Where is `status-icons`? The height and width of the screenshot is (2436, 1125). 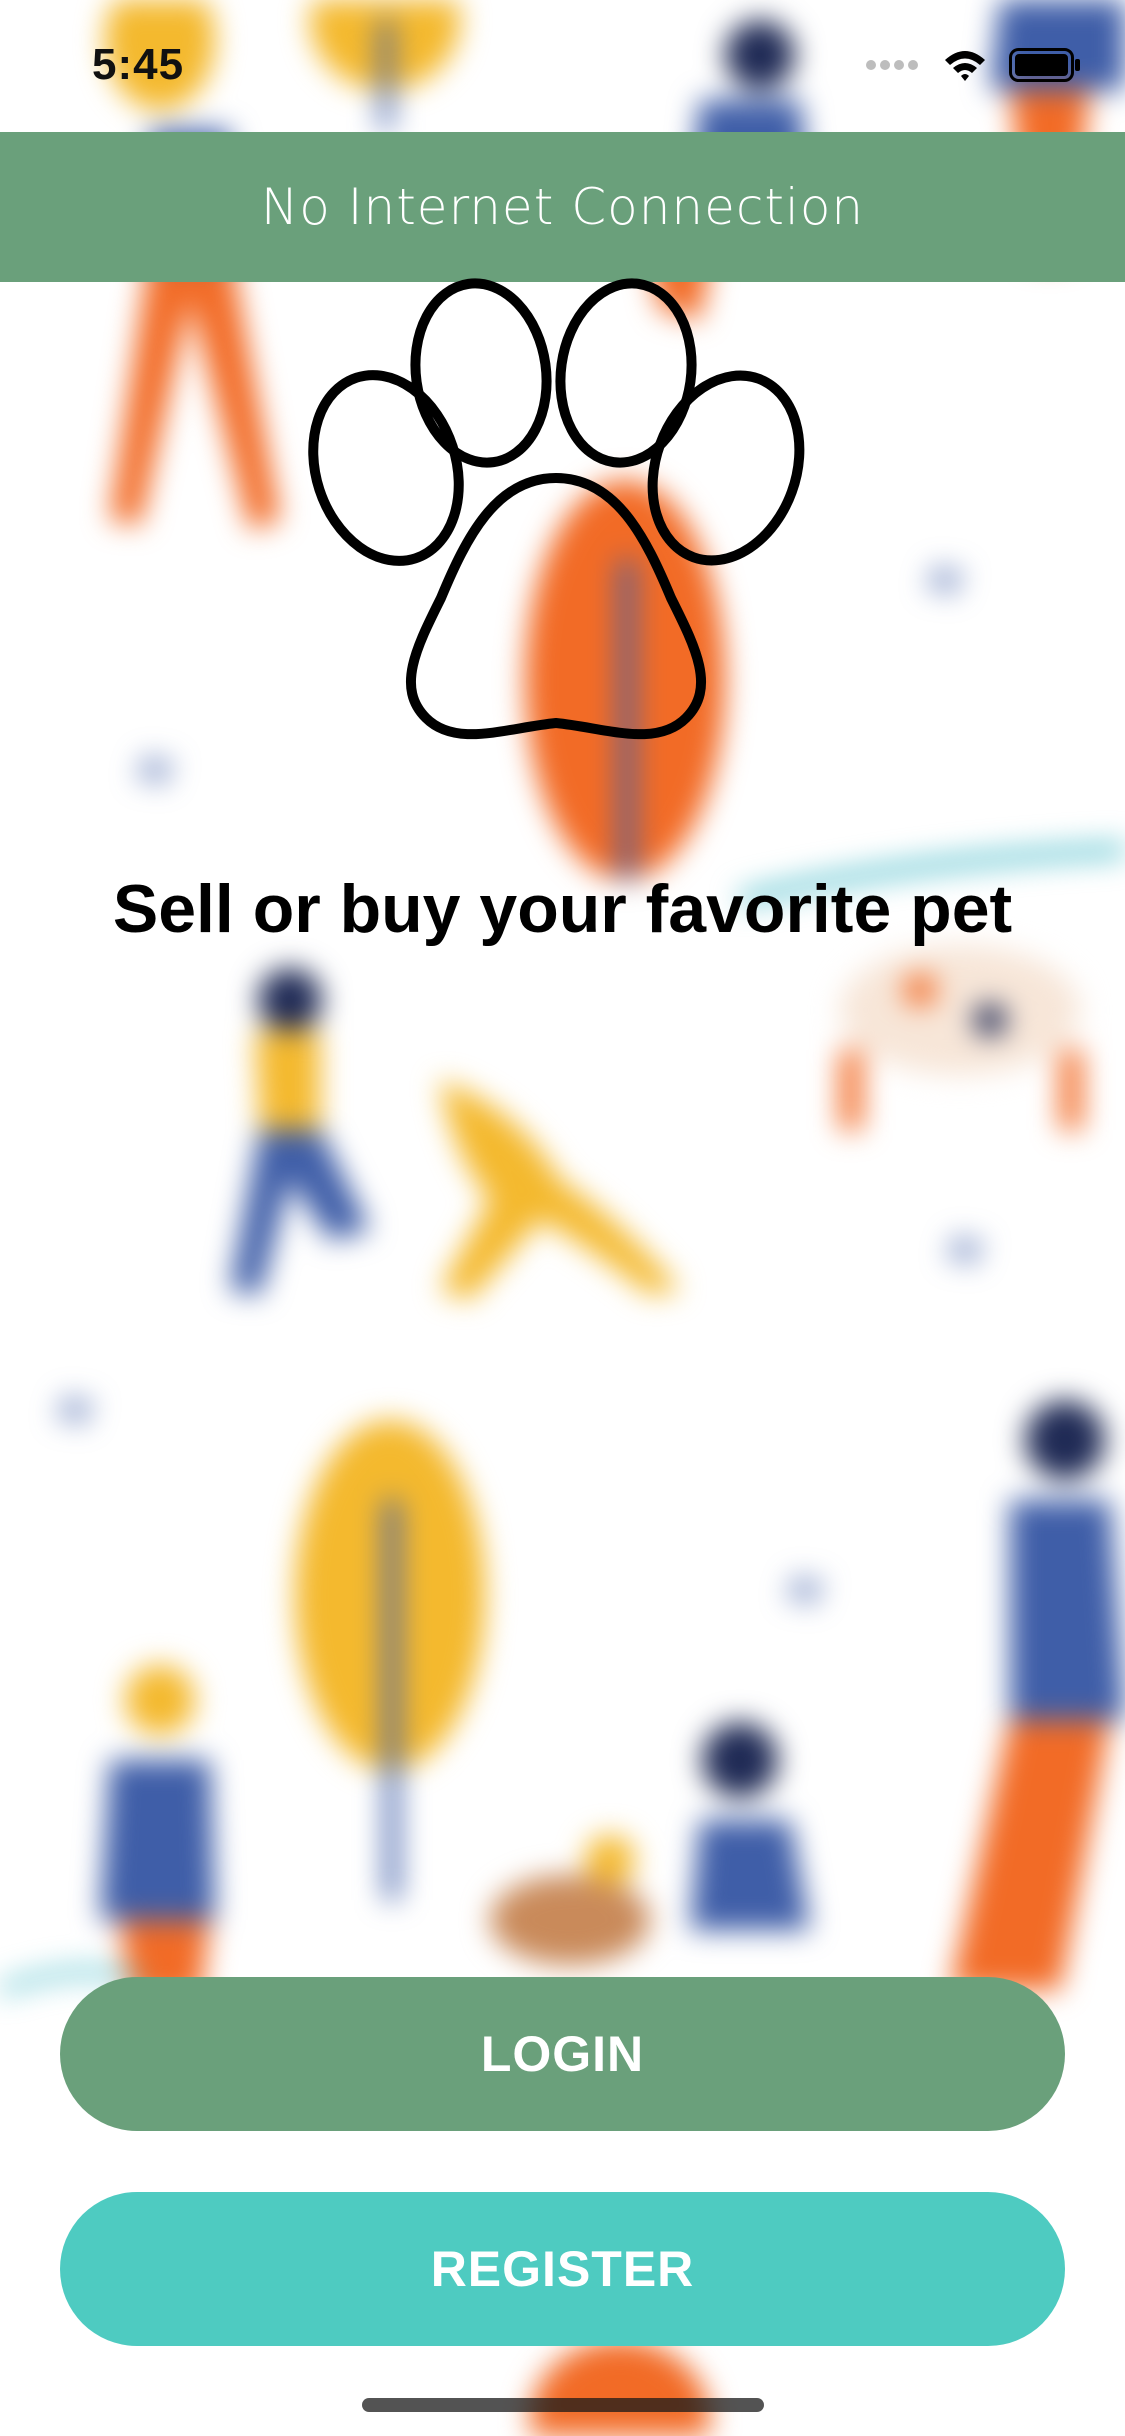 status-icons is located at coordinates (973, 65).